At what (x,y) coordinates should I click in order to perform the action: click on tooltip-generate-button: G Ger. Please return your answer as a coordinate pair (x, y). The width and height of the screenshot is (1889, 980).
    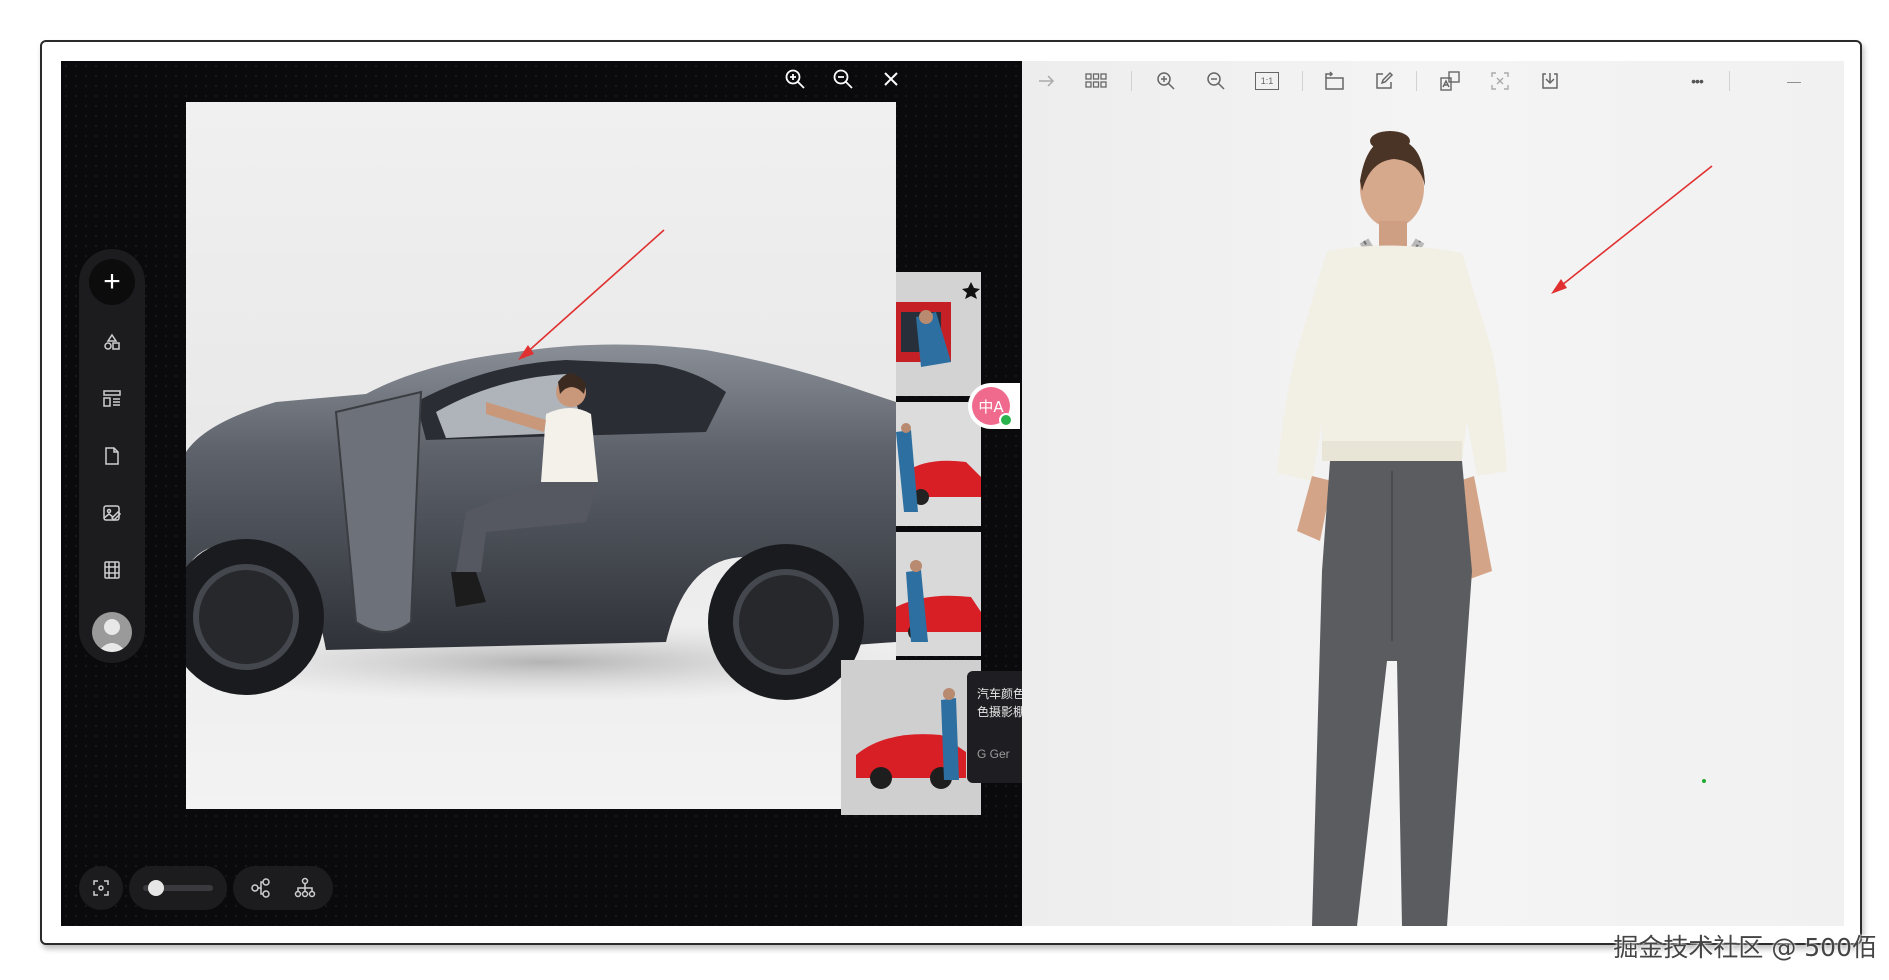
    Looking at the image, I should click on (999, 754).